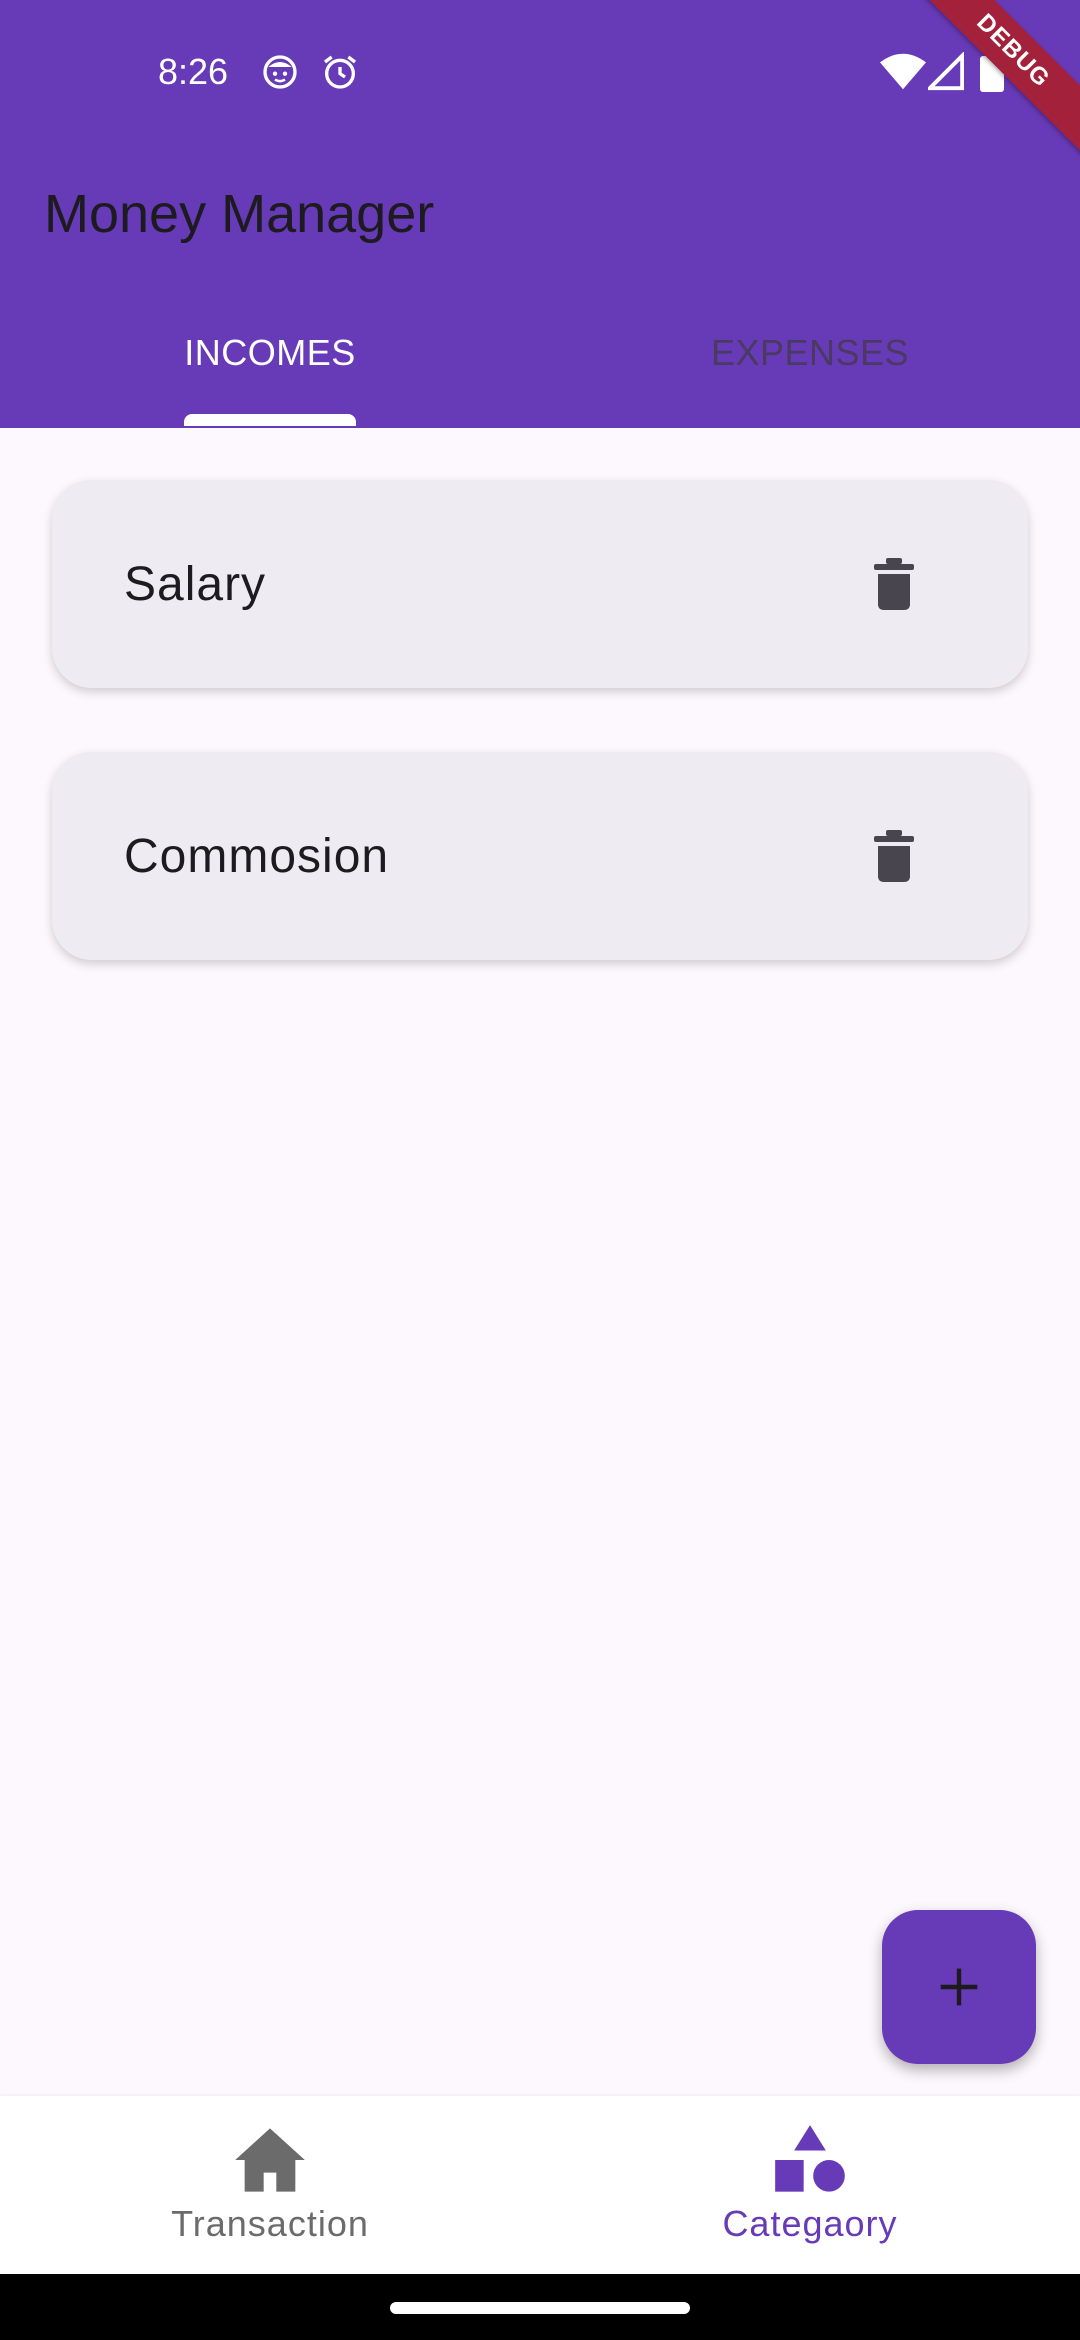  Describe the element at coordinates (540, 70) in the screenshot. I see `status-bar: 8:26` at that location.